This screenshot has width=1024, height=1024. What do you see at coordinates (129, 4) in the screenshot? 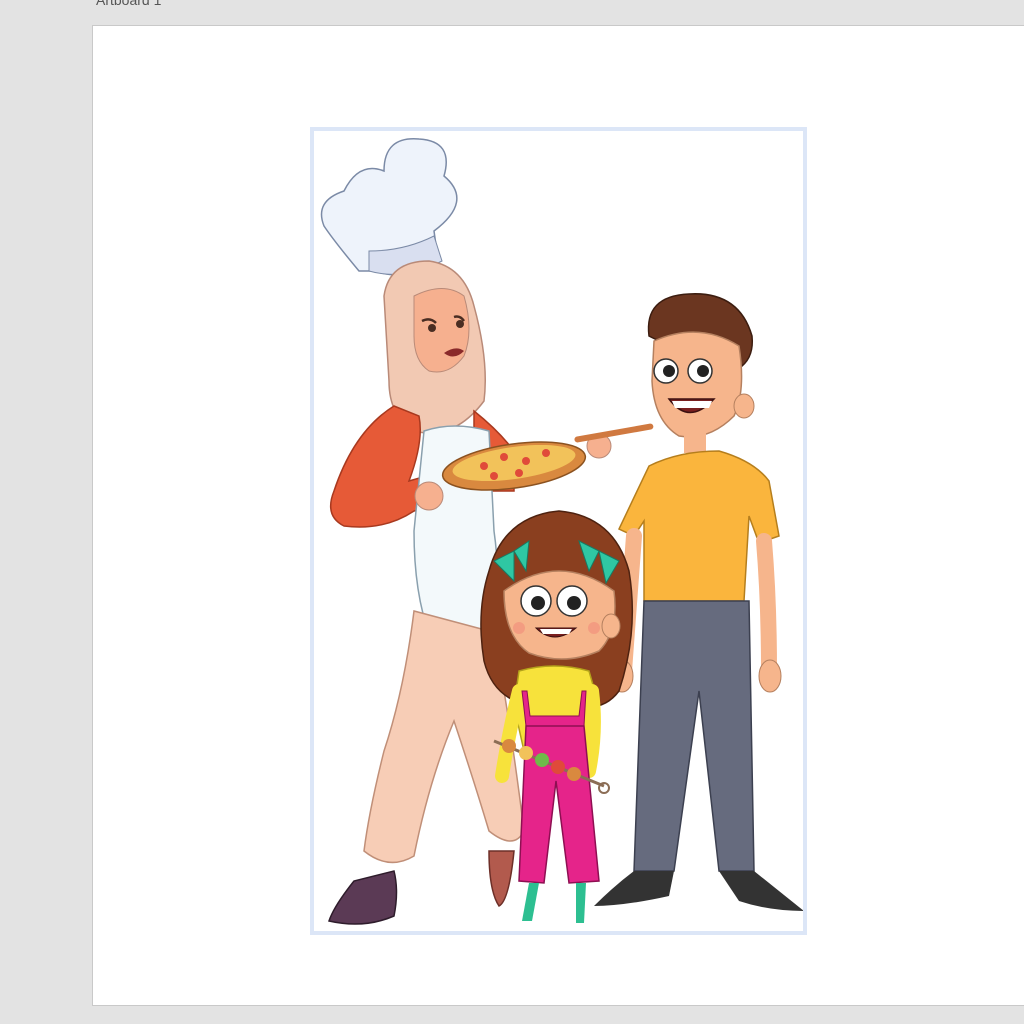
I see `artboard-label: Artboard 1` at bounding box center [129, 4].